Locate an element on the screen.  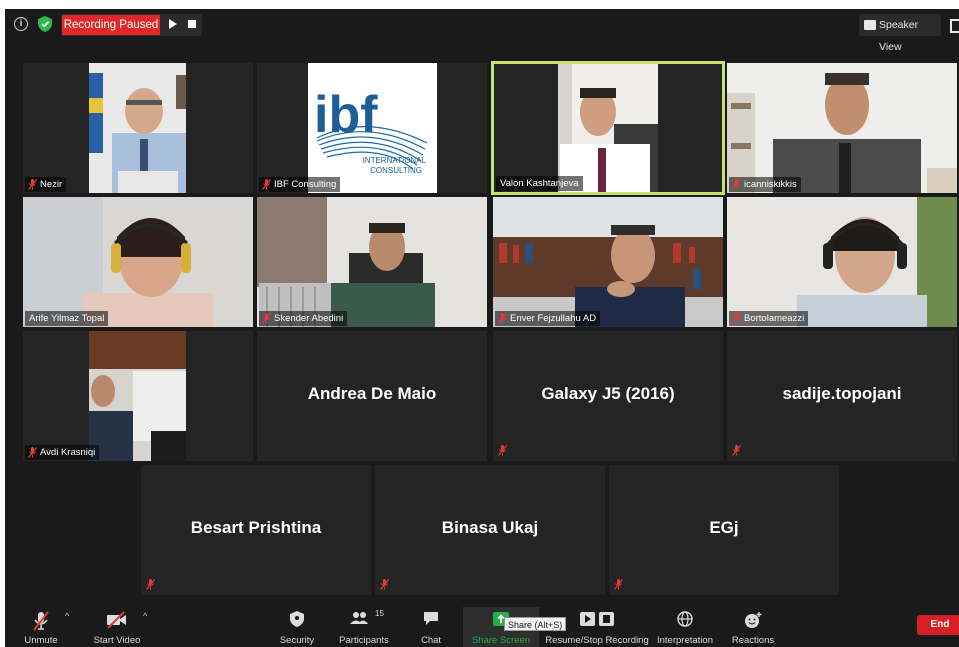
audio-options-chevron-up-icon: ^ is located at coordinates (67, 616).